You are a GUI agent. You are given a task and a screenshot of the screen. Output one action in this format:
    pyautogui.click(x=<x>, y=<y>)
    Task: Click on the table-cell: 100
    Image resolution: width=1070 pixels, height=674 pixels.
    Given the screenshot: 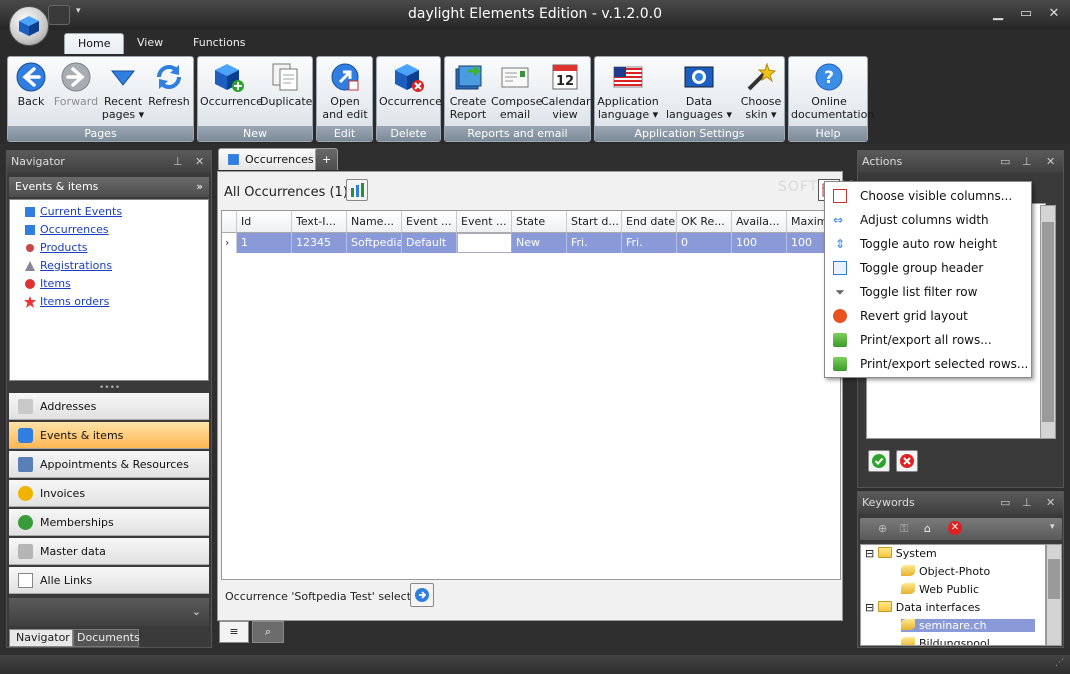 What is the action you would take?
    pyautogui.click(x=759, y=243)
    